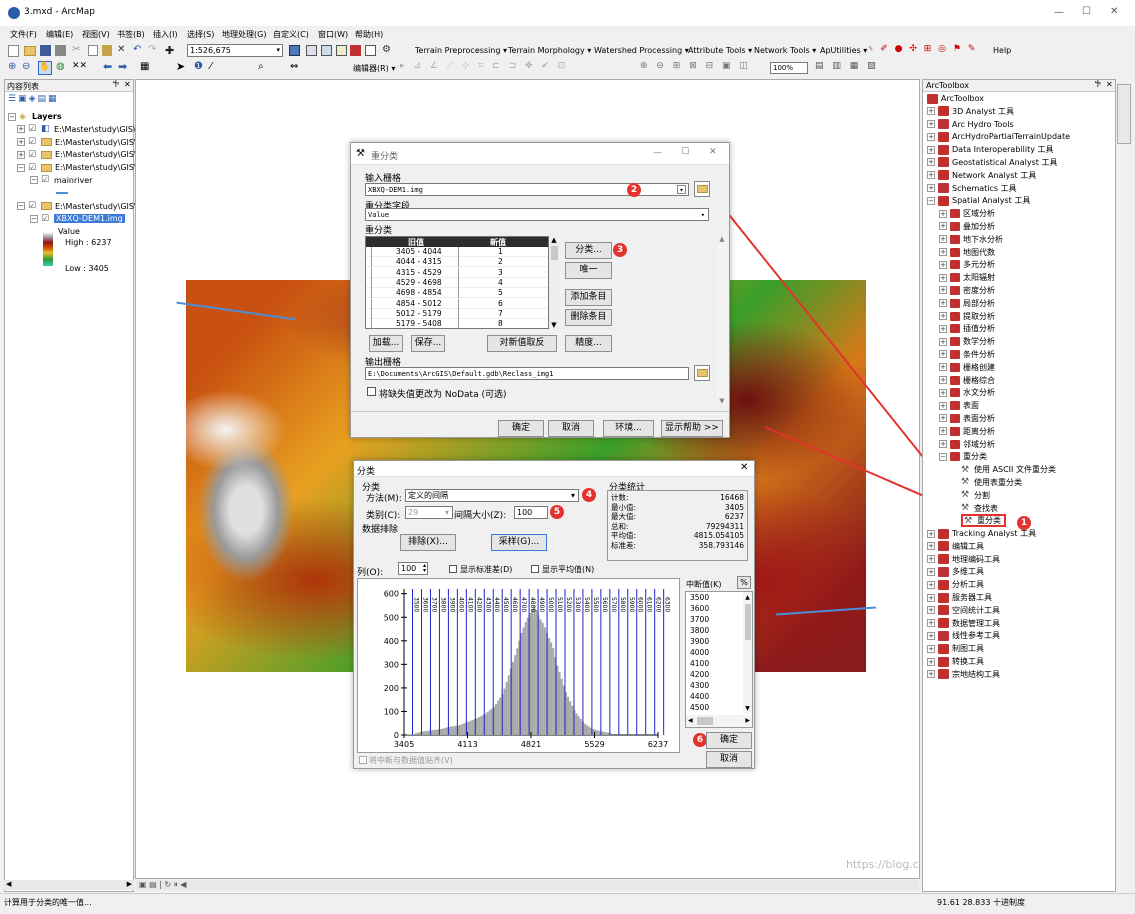 The image size is (1135, 914). Describe the element at coordinates (453, 569) in the screenshot. I see `show-std-checkbox` at that location.